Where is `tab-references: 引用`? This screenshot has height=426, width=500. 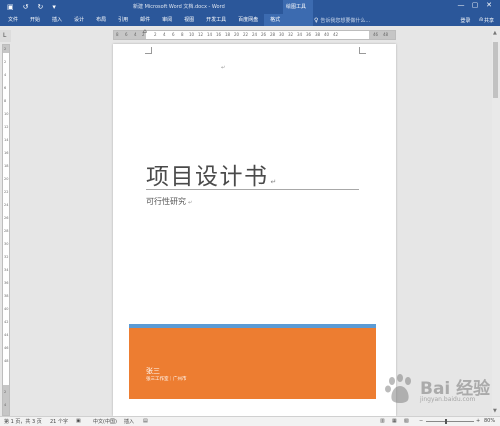 tab-references: 引用 is located at coordinates (123, 20).